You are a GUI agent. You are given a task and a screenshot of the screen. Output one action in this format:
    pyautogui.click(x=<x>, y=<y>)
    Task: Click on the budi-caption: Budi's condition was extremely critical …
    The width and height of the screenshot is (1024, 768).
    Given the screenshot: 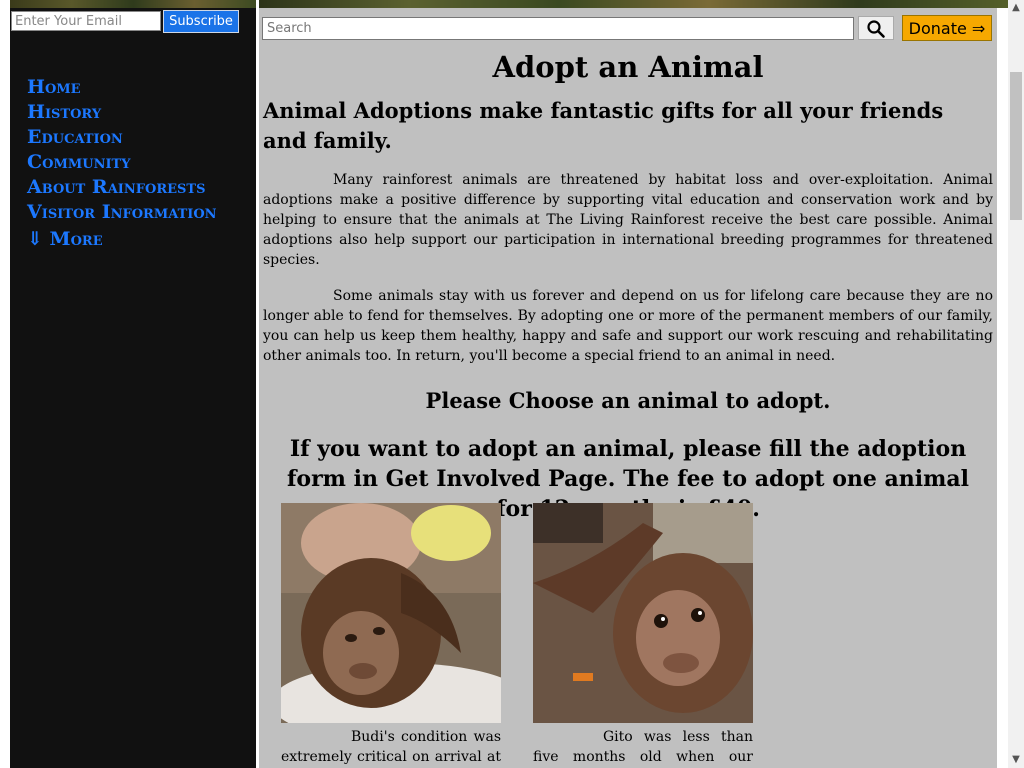 What is the action you would take?
    pyautogui.click(x=391, y=747)
    